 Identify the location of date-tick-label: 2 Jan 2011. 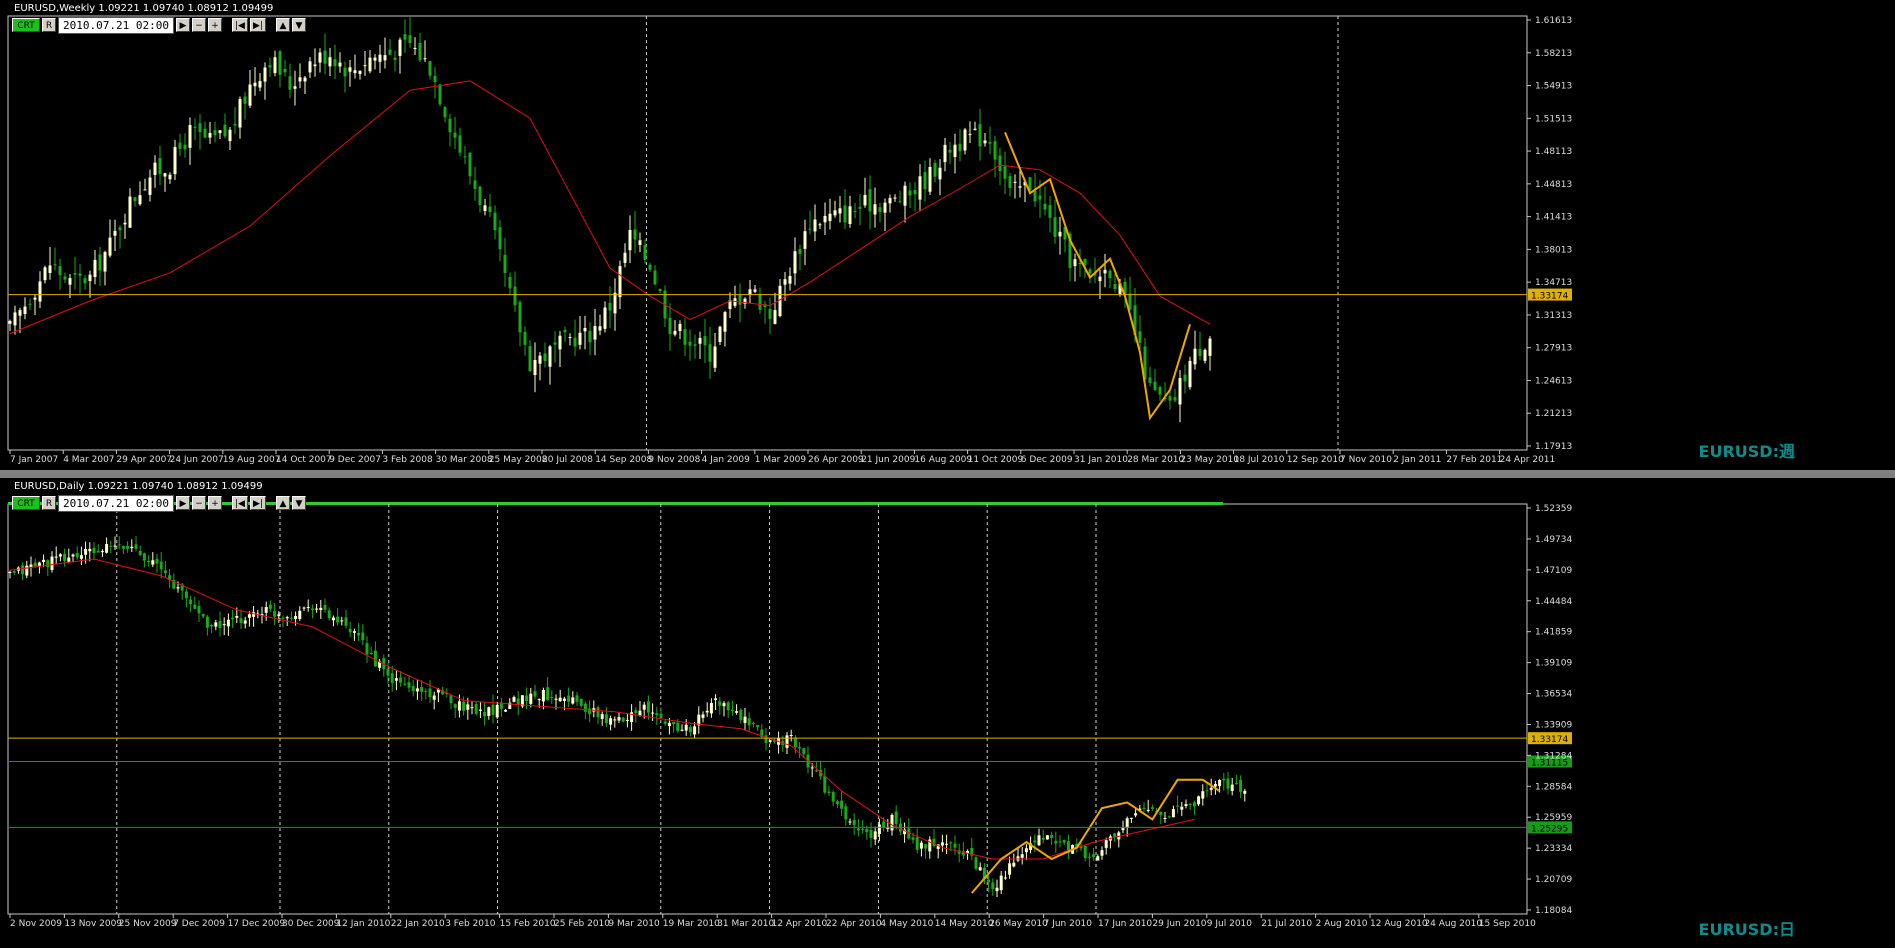
(1417, 460).